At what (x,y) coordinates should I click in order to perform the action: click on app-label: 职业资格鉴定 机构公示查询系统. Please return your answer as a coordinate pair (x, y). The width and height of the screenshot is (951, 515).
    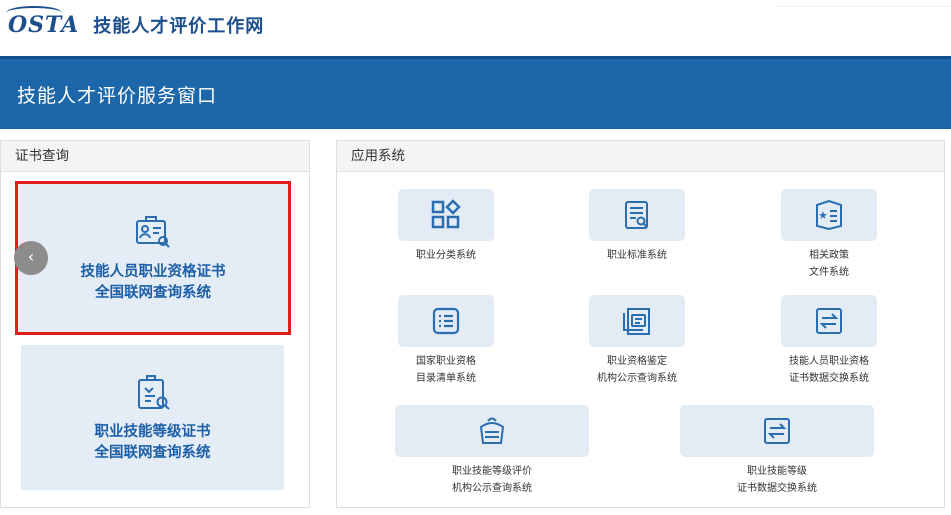
    Looking at the image, I should click on (637, 370).